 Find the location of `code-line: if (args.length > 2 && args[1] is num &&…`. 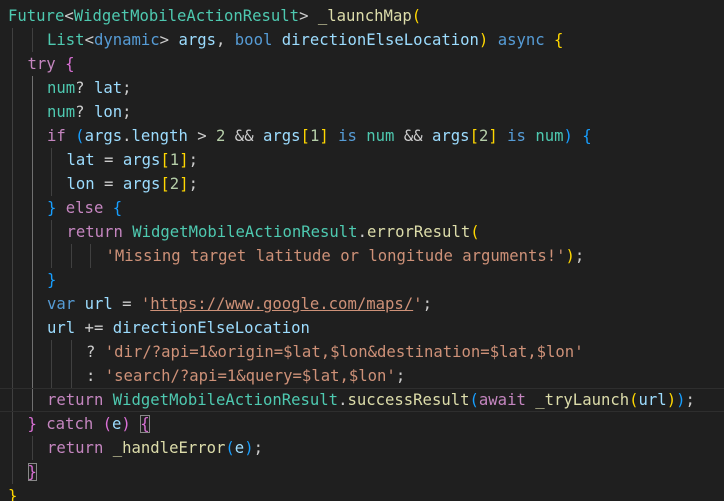

code-line: if (args.length > 2 && args[1] is num &&… is located at coordinates (362, 136).